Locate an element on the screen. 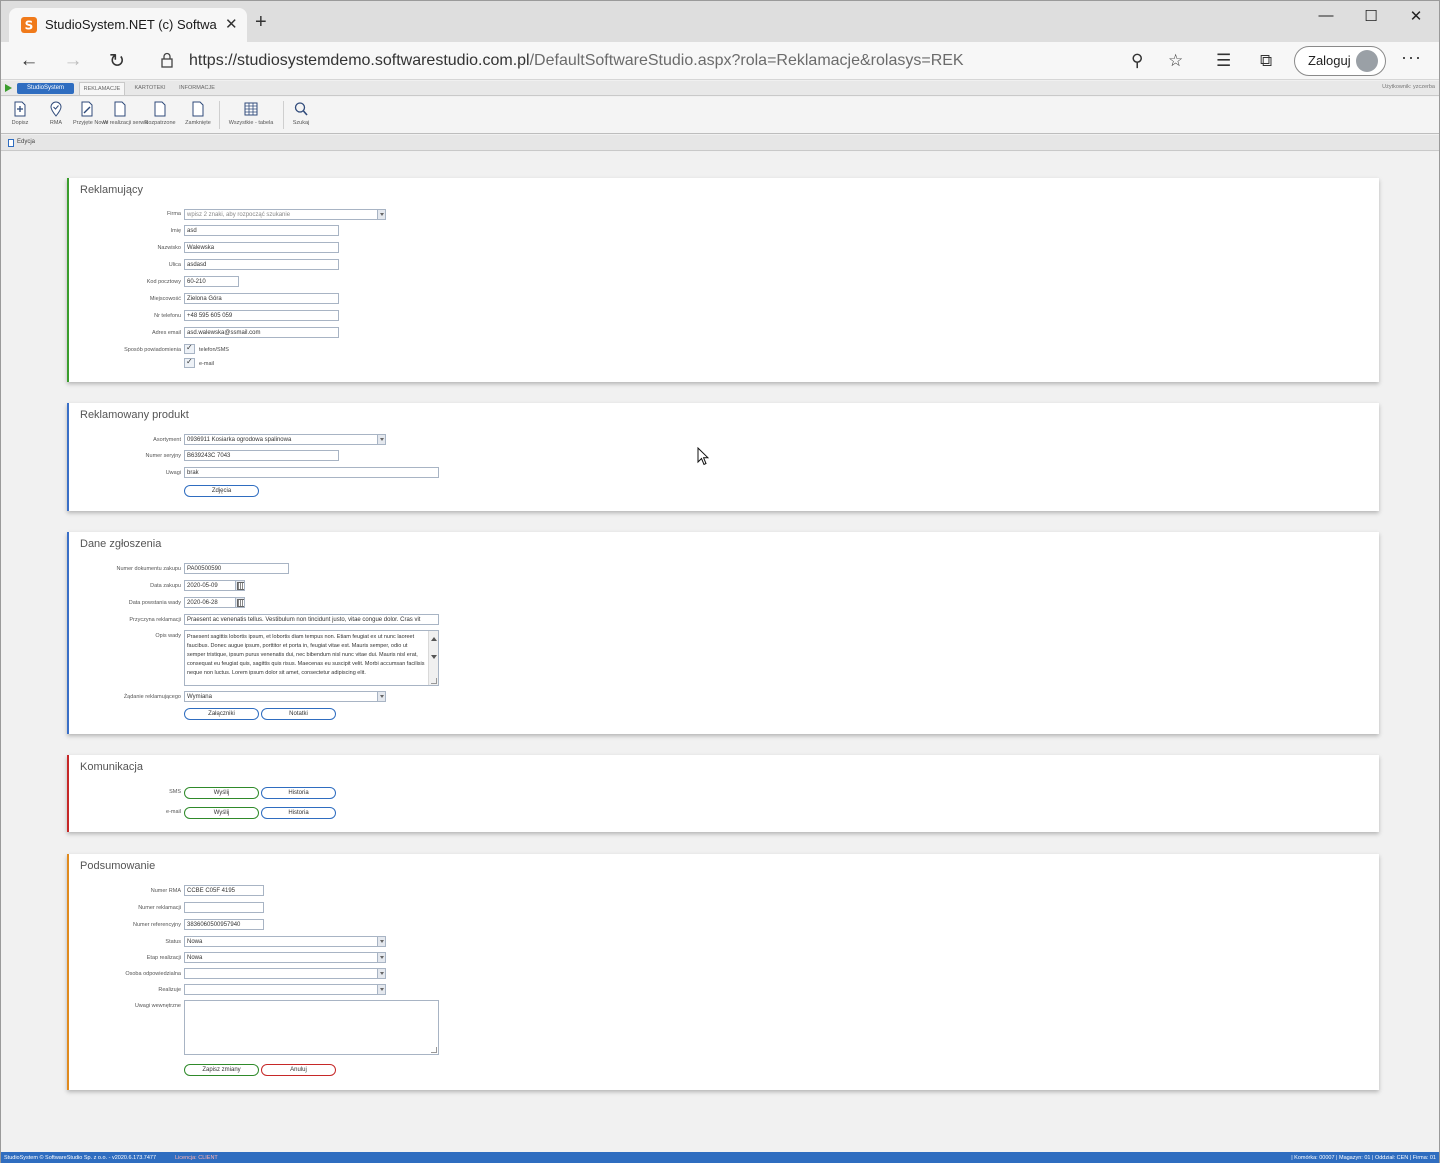 This screenshot has height=1163, width=1440. window-close-icon: ✕ is located at coordinates (1416, 16).